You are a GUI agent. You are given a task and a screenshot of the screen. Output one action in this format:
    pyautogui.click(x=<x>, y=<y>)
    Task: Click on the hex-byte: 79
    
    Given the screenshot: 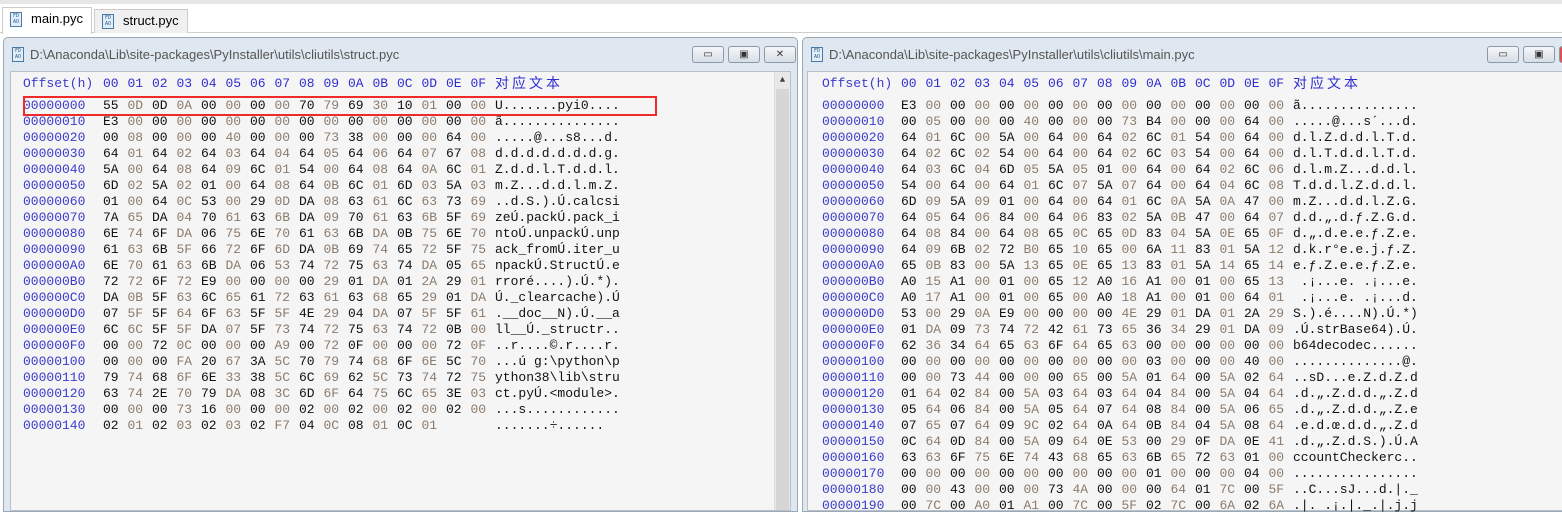 What is the action you would take?
    pyautogui.click(x=336, y=362)
    